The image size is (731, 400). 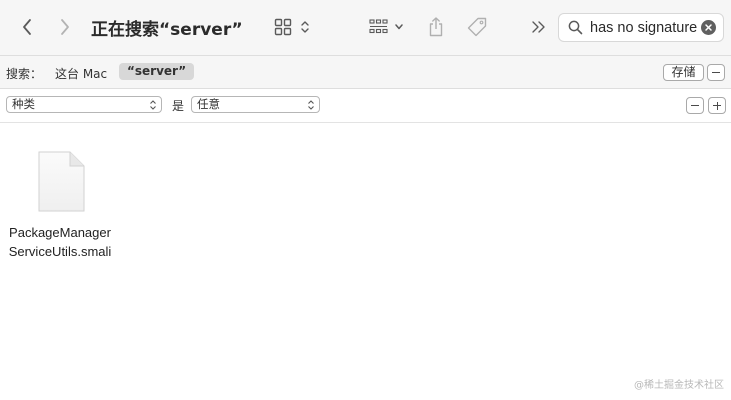 I want to click on share-icon, so click(x=436, y=27).